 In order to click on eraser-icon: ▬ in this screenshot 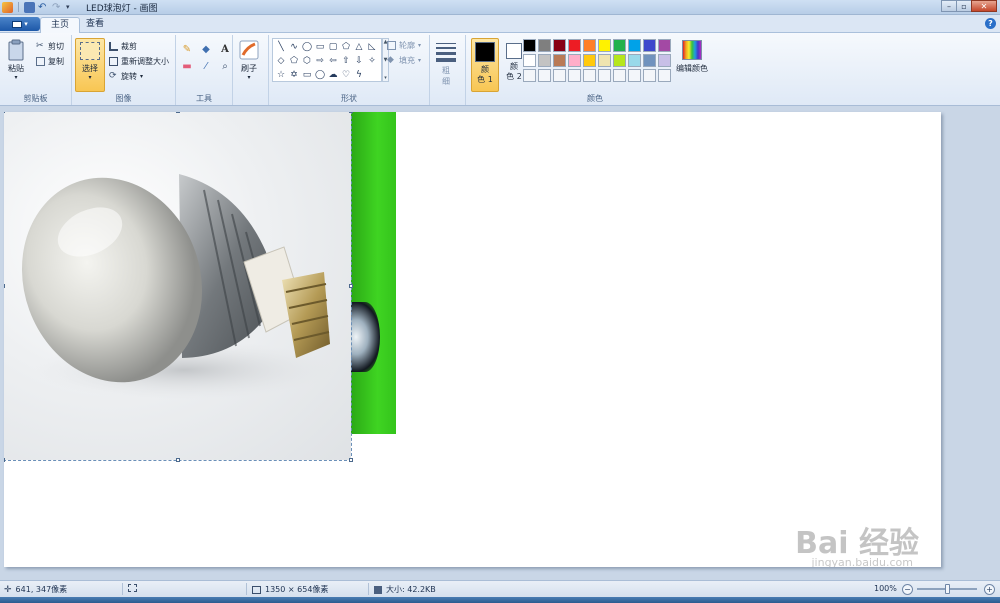, I will do `click(187, 66)`.